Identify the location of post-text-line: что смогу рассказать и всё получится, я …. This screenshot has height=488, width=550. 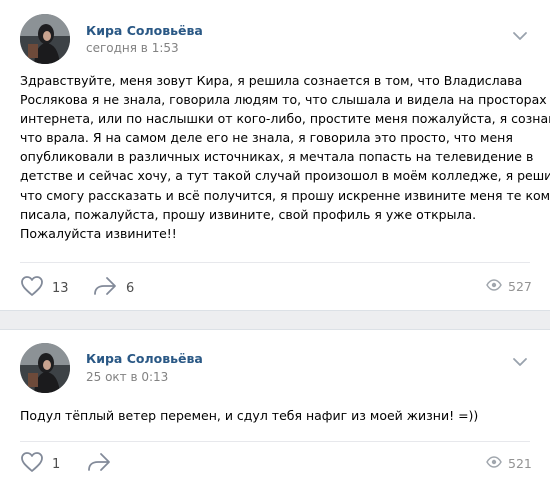
(285, 195).